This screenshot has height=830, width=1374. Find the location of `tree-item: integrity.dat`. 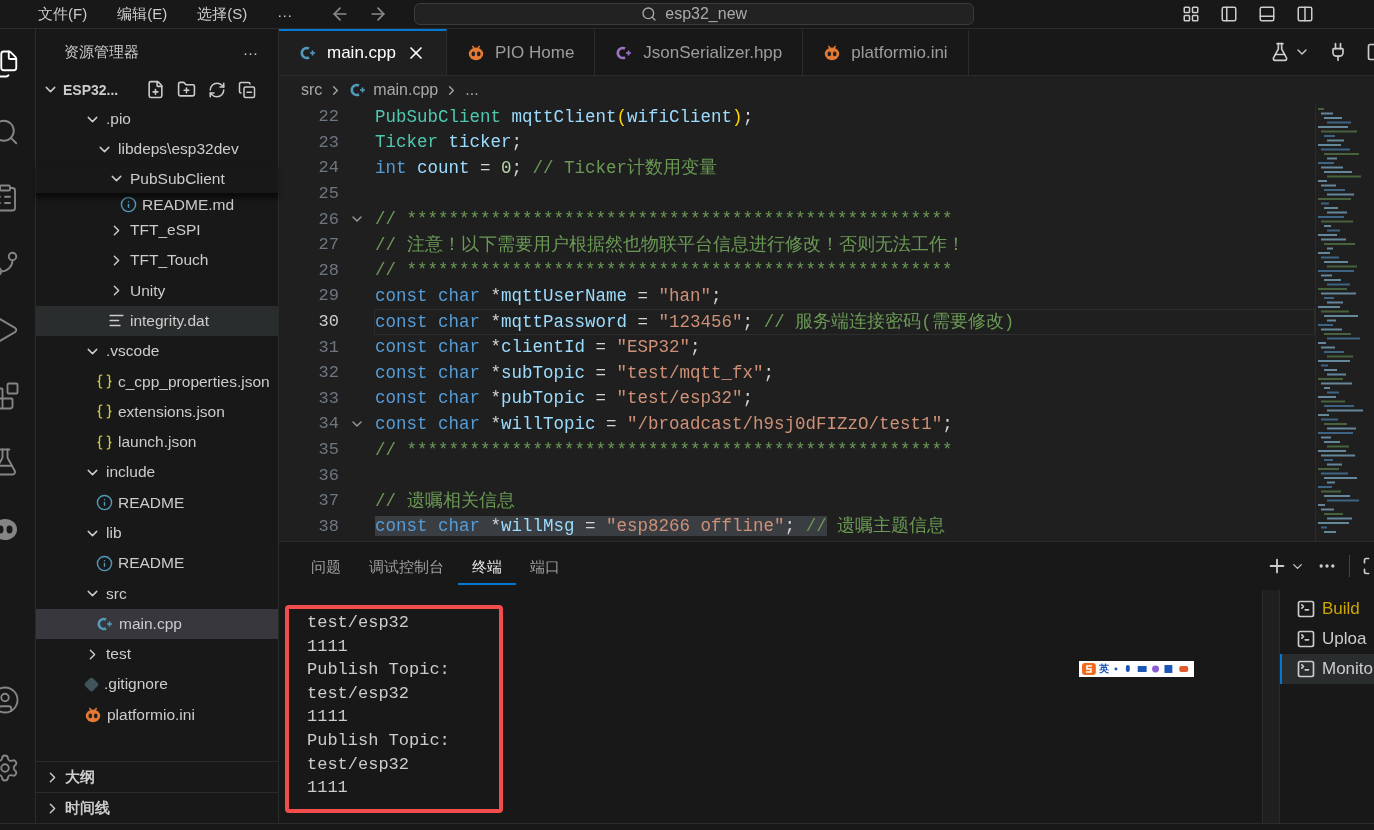

tree-item: integrity.dat is located at coordinates (157, 321).